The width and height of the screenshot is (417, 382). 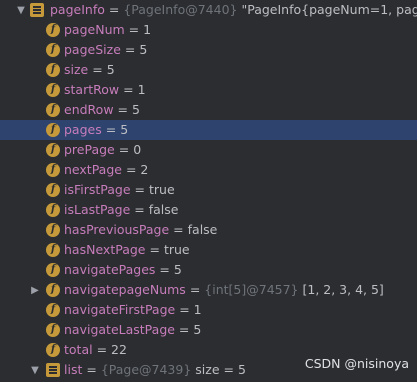 I want to click on variable-label: pages = 5, so click(x=96, y=130).